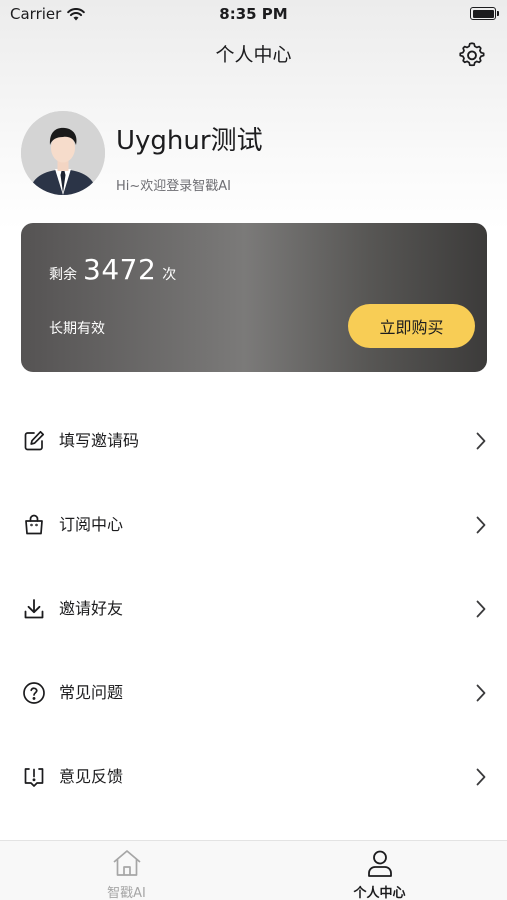  What do you see at coordinates (91, 776) in the screenshot?
I see `menu-item-label: 意见反馈` at bounding box center [91, 776].